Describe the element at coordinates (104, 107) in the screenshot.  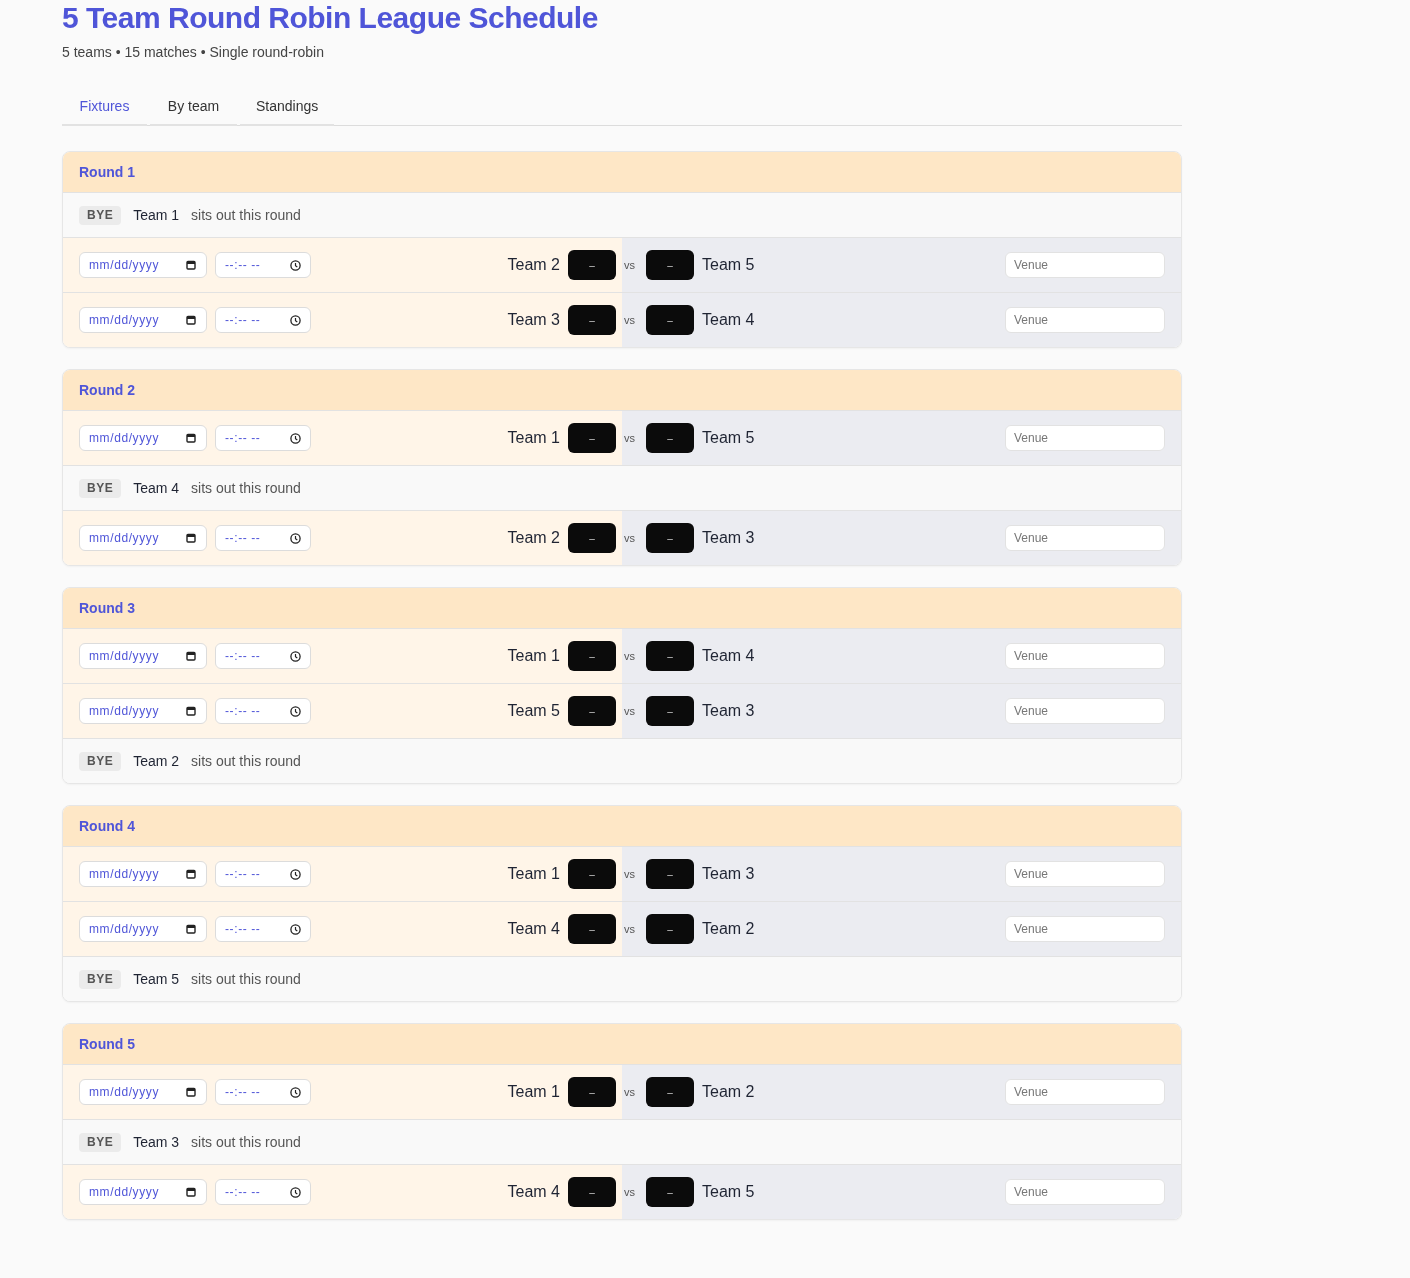
I see `tab: Fixtures` at that location.